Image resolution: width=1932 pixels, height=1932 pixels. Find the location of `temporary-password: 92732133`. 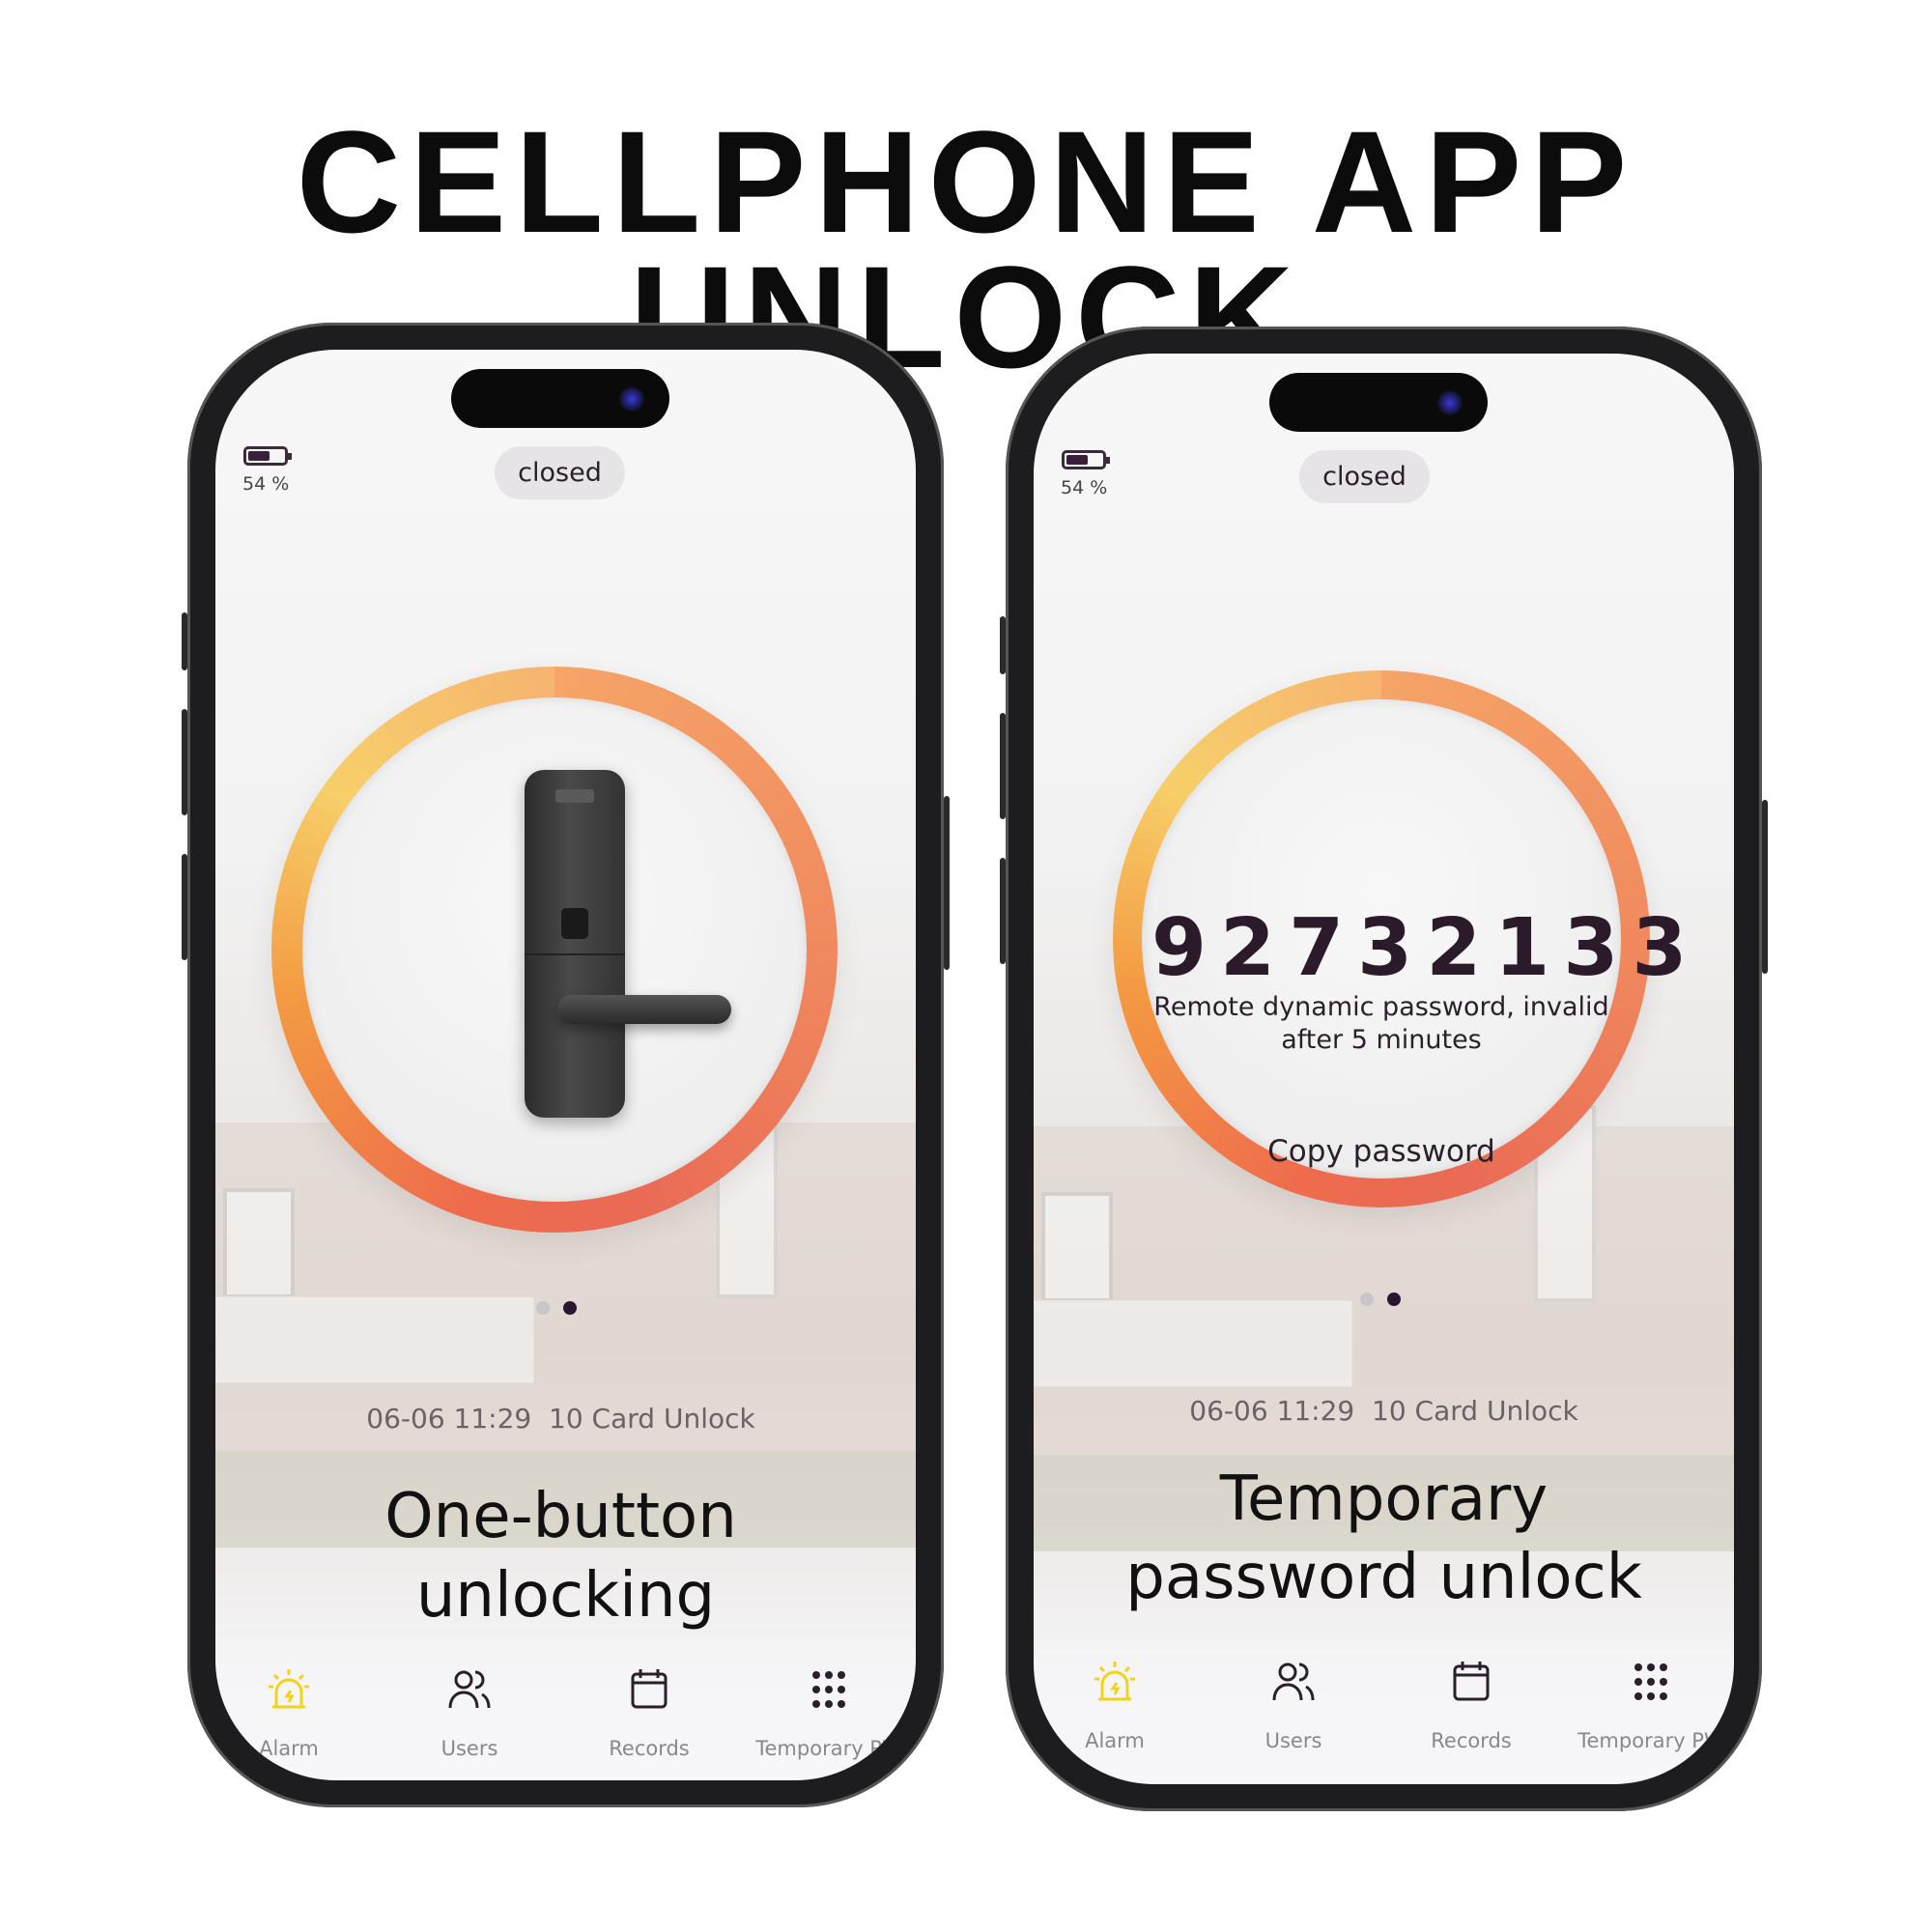

temporary-password: 92732133 is located at coordinates (1426, 948).